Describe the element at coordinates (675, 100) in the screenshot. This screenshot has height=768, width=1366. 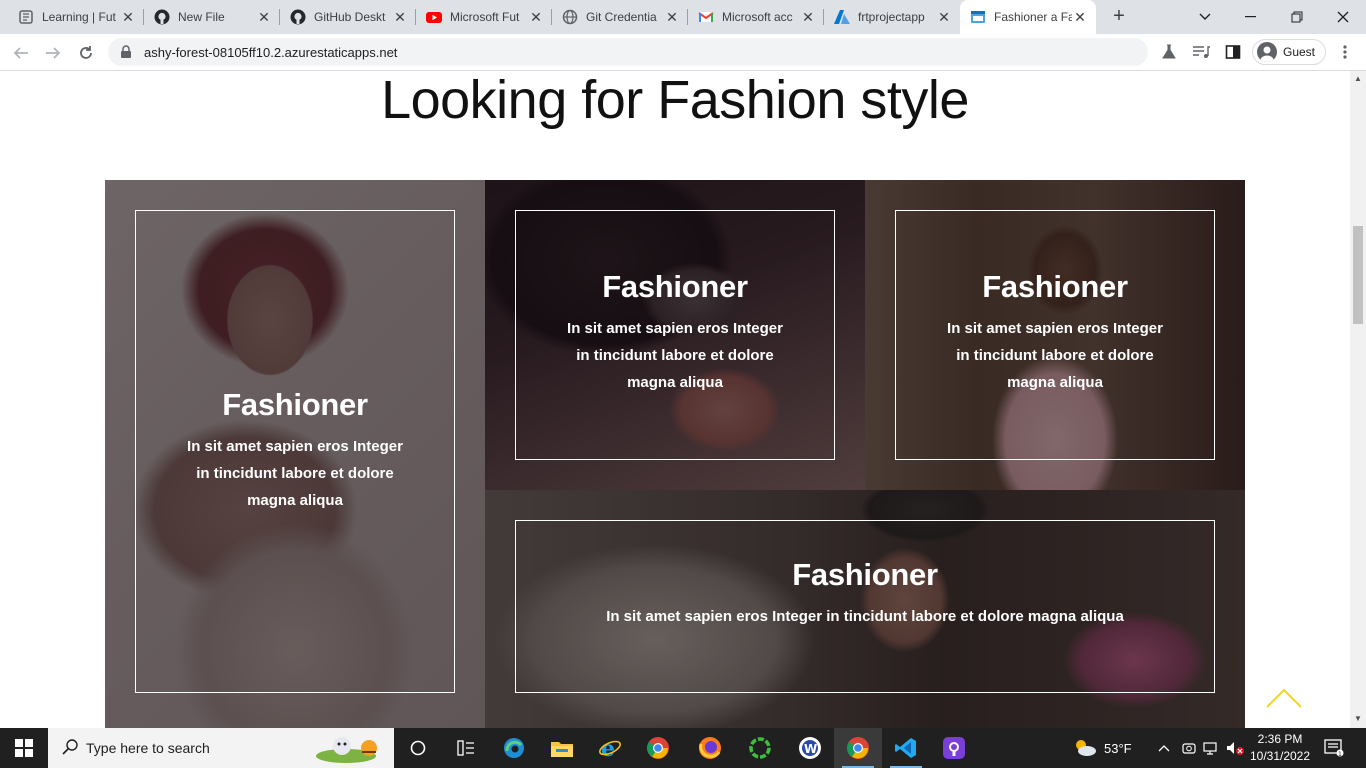
I see `page-heading: Looking for Fashion style` at that location.